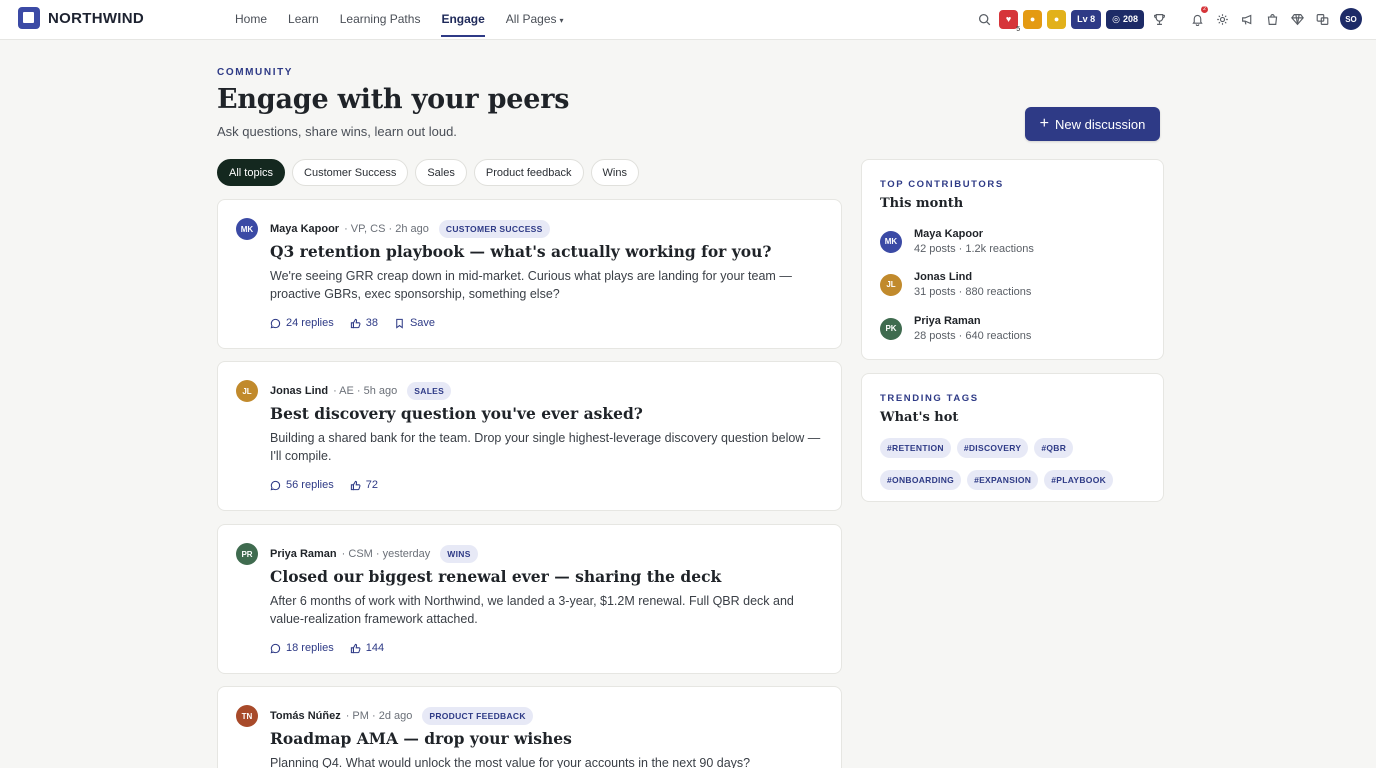 The image size is (1376, 768). I want to click on post-actions: 18 replies 144, so click(327, 648).